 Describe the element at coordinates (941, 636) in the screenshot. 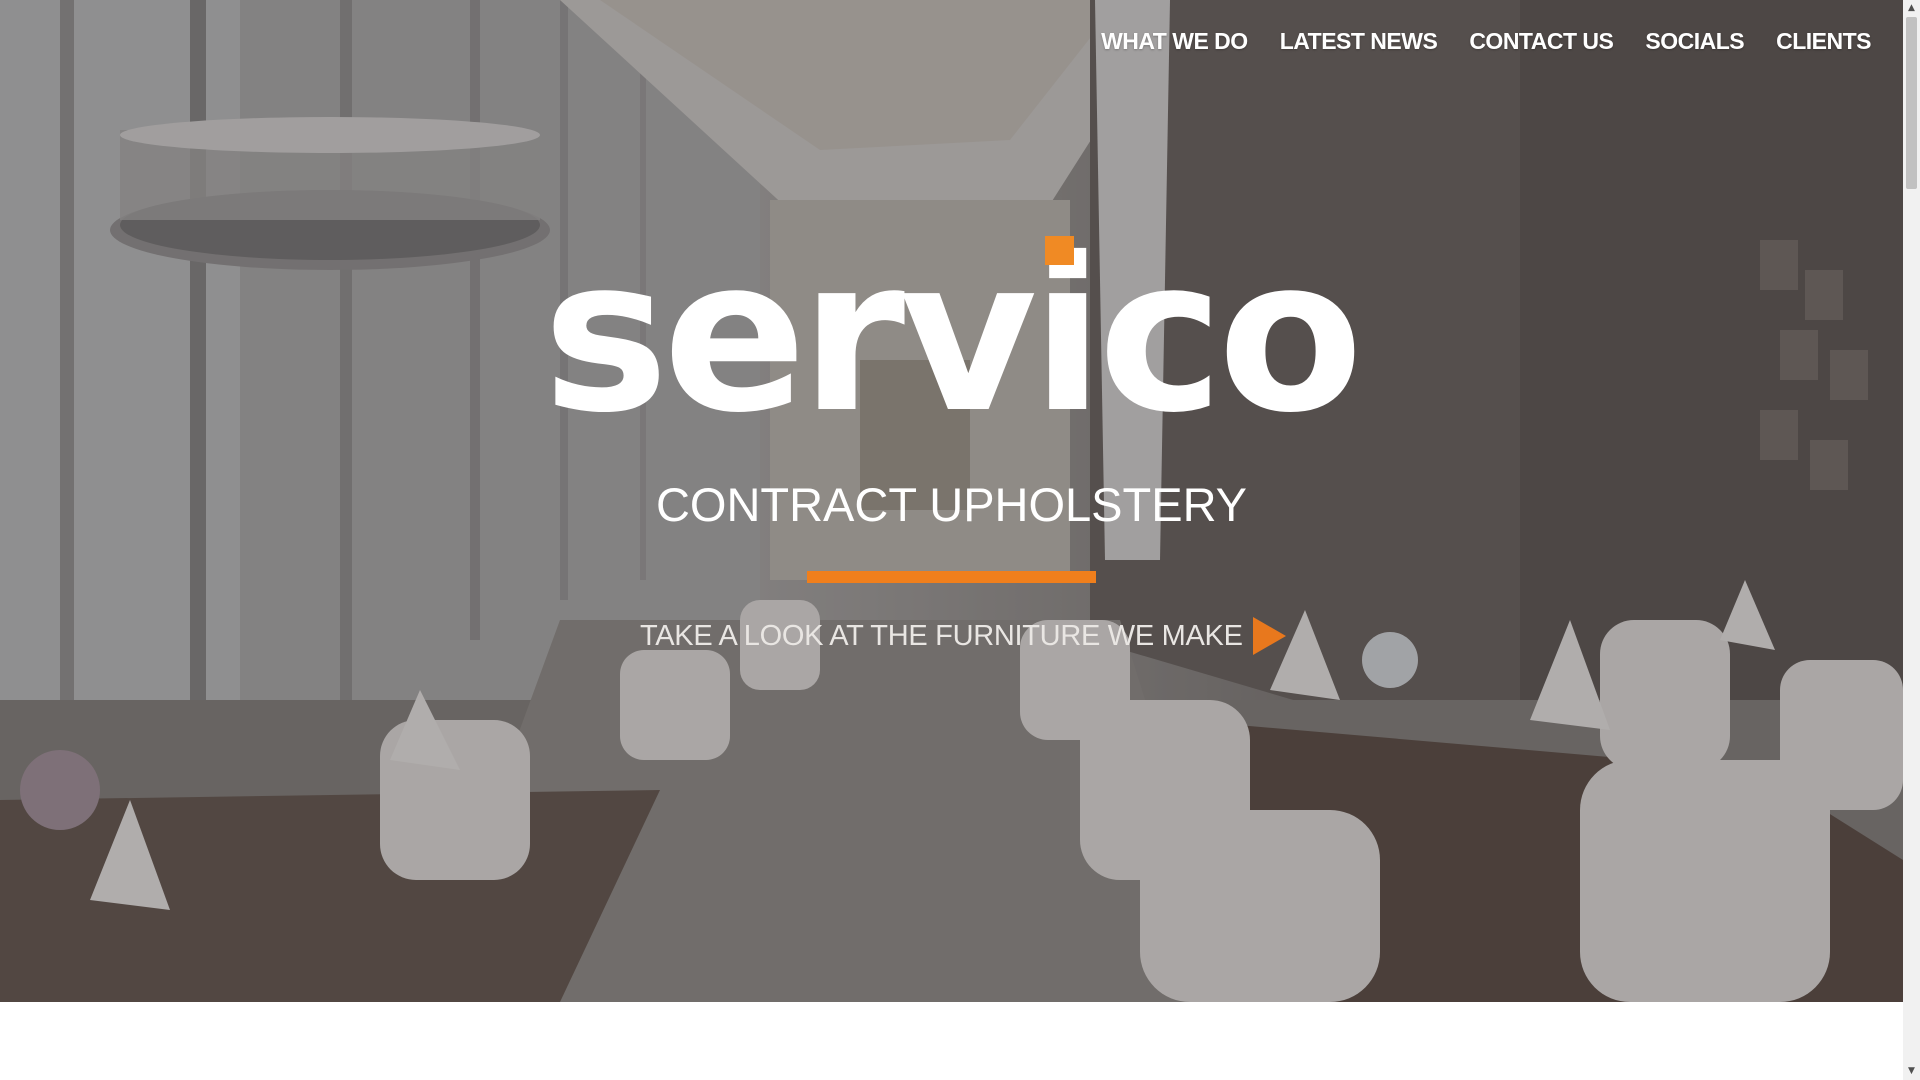

I see `cta-label: TAKE A LOOK AT THE FURNITURE WE MAKE` at that location.